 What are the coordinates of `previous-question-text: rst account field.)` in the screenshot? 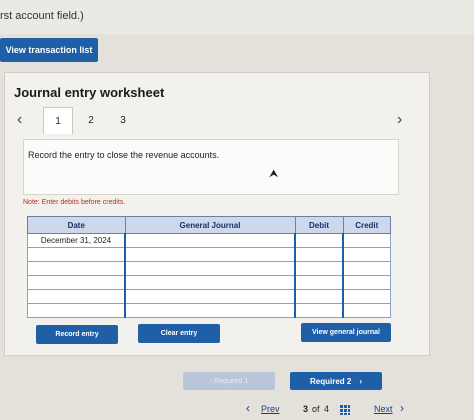 It's located at (42, 16).